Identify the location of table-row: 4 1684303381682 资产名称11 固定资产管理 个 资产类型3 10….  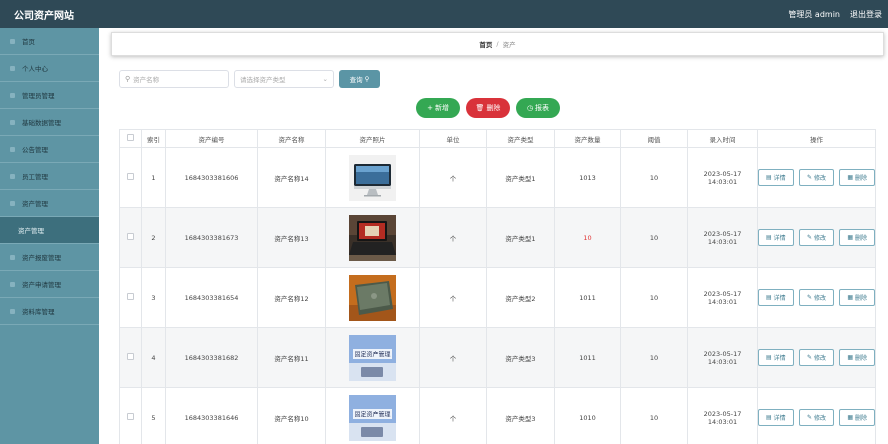
(497, 357).